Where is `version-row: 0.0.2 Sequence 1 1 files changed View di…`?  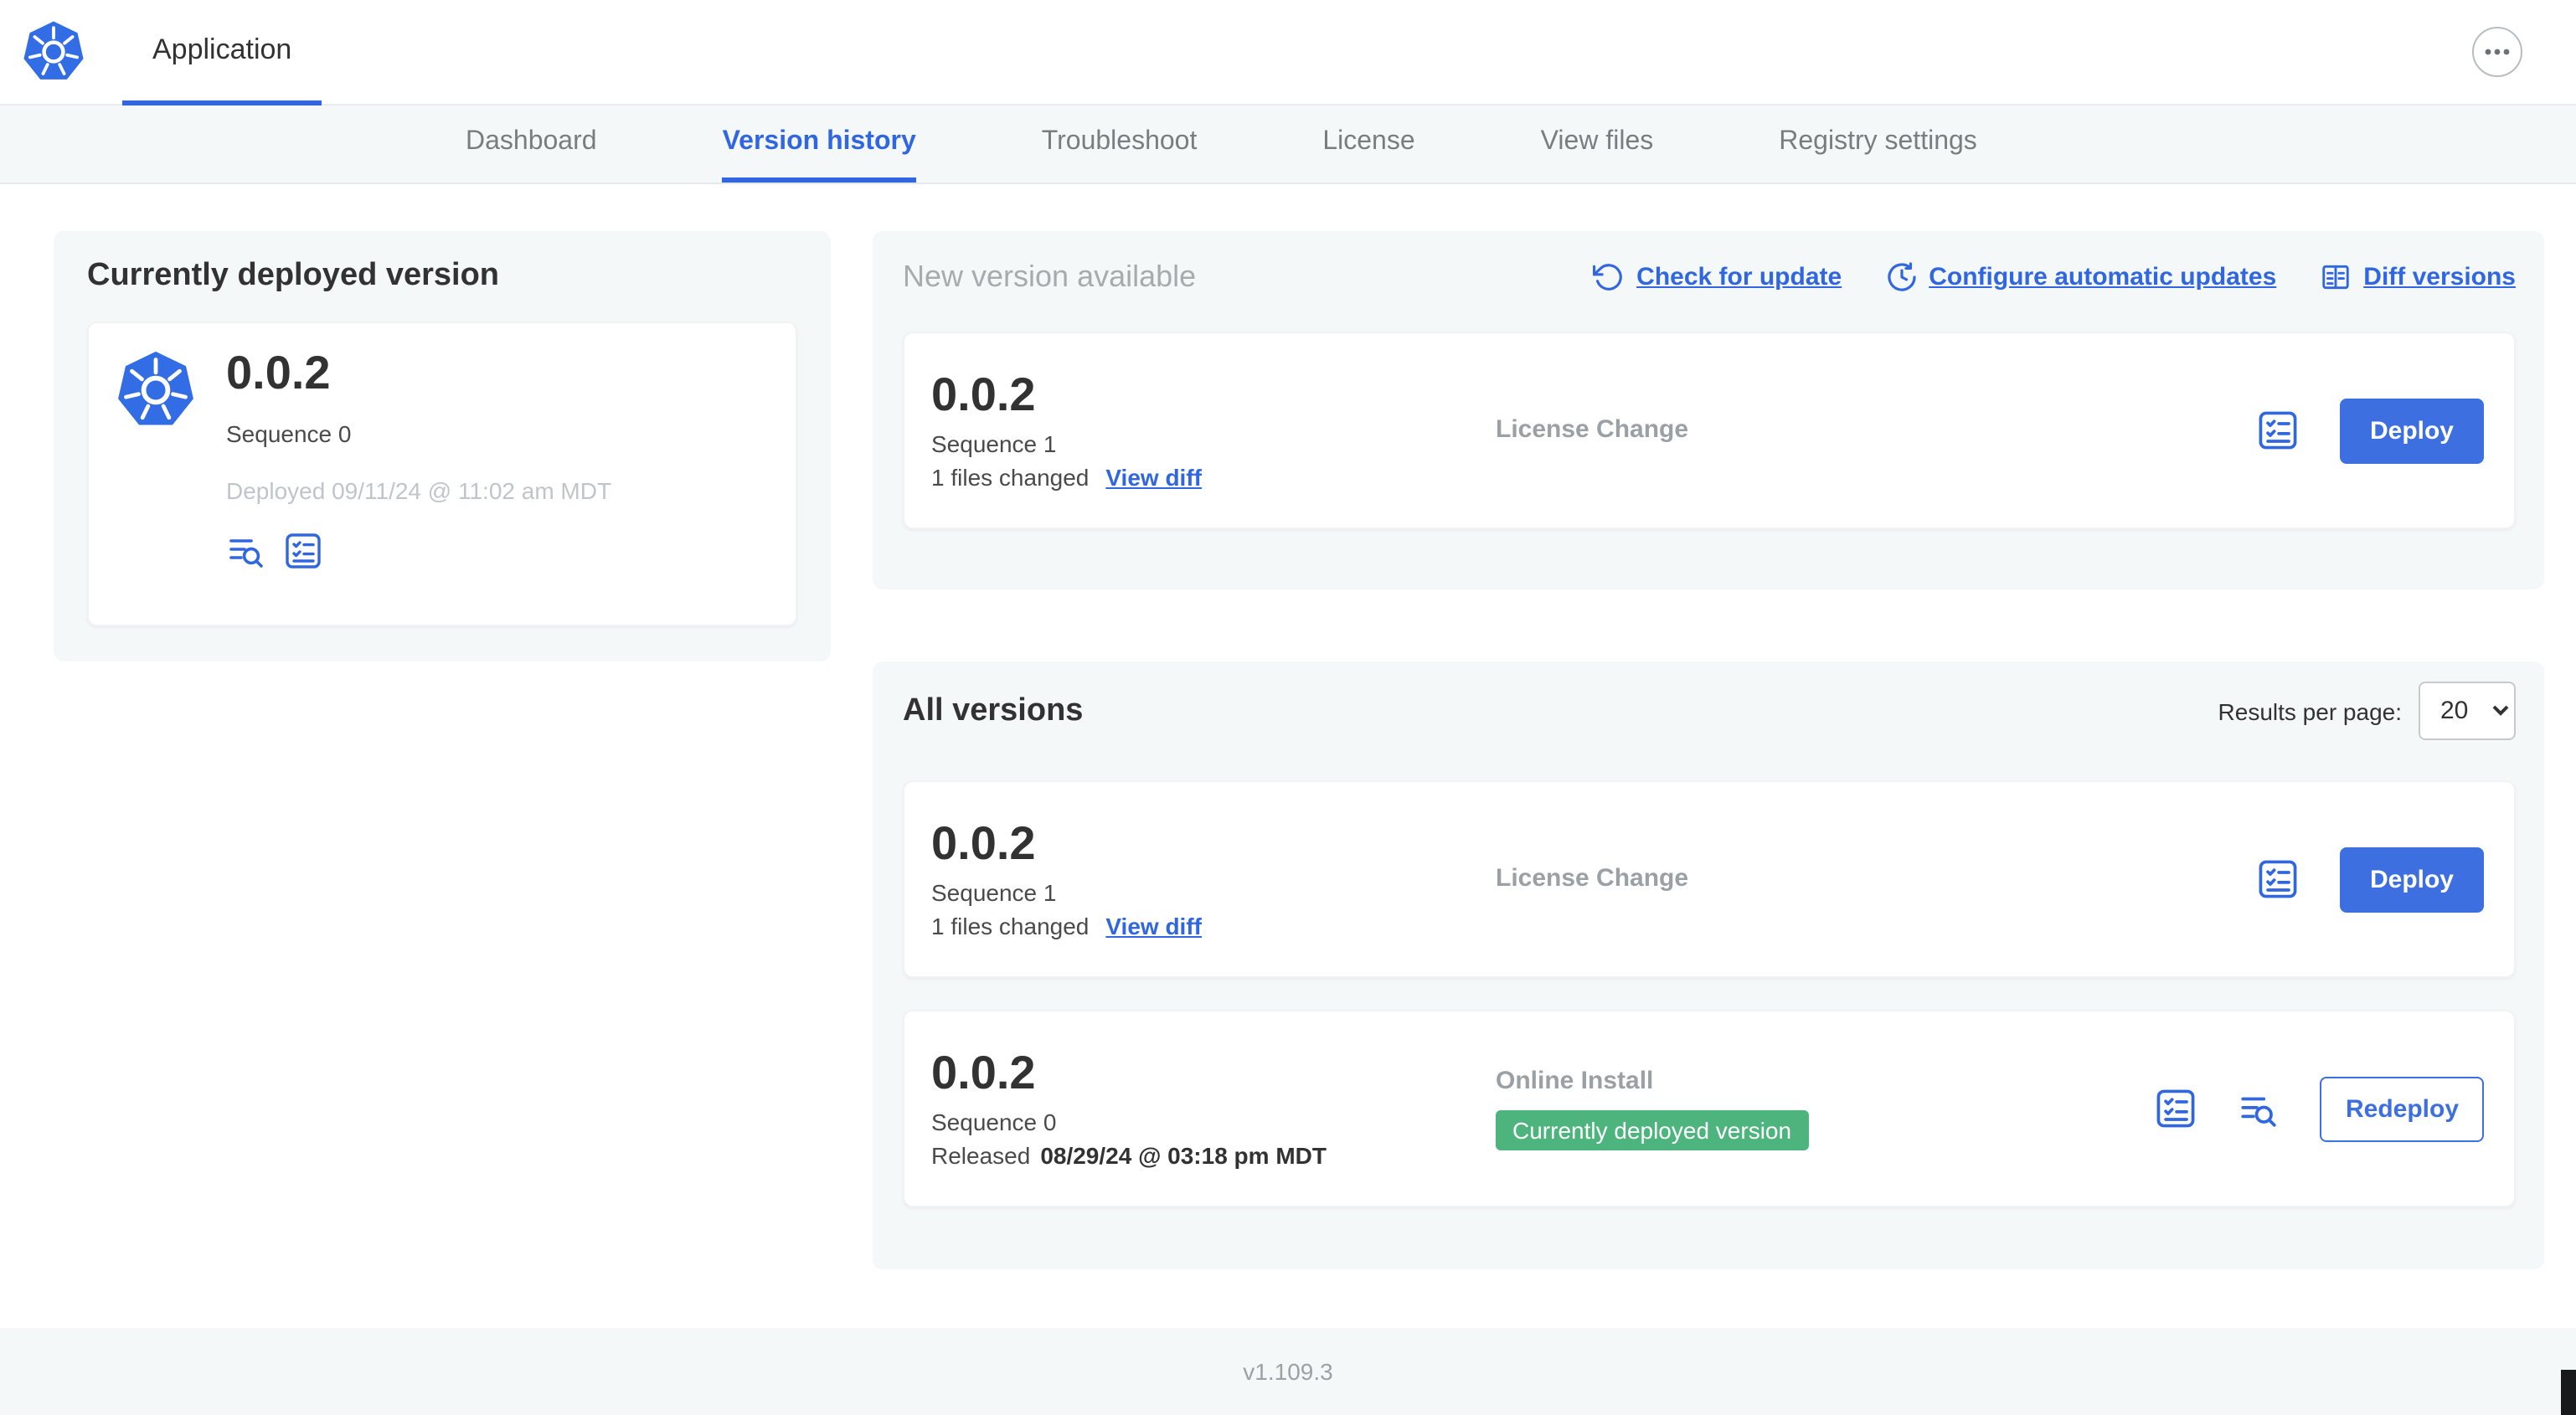 version-row: 0.0.2 Sequence 1 1 files changed View di… is located at coordinates (1709, 879).